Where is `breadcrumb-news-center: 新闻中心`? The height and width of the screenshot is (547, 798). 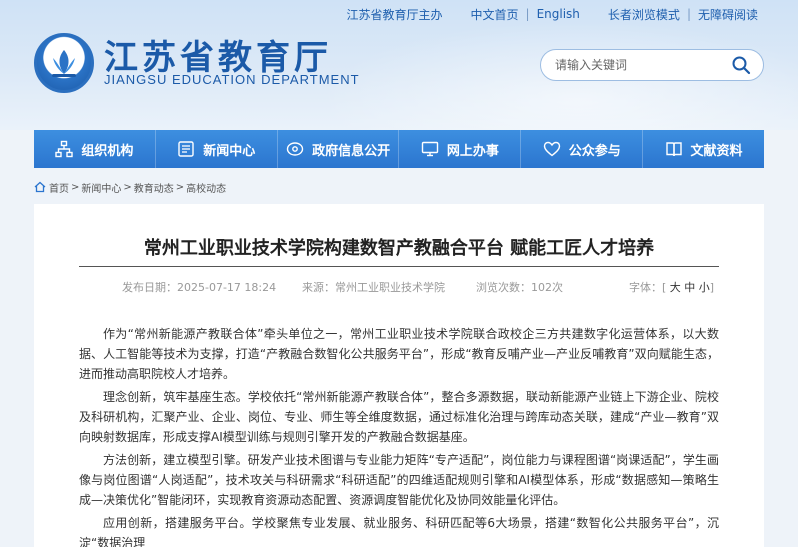 breadcrumb-news-center: 新闻中心 is located at coordinates (101, 187).